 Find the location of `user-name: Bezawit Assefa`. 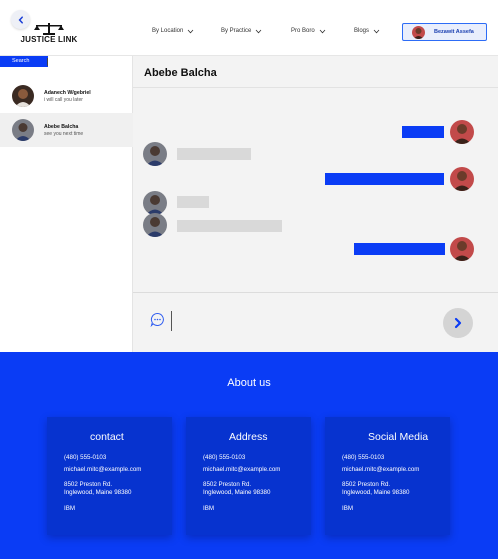

user-name: Bezawit Assefa is located at coordinates (454, 32).